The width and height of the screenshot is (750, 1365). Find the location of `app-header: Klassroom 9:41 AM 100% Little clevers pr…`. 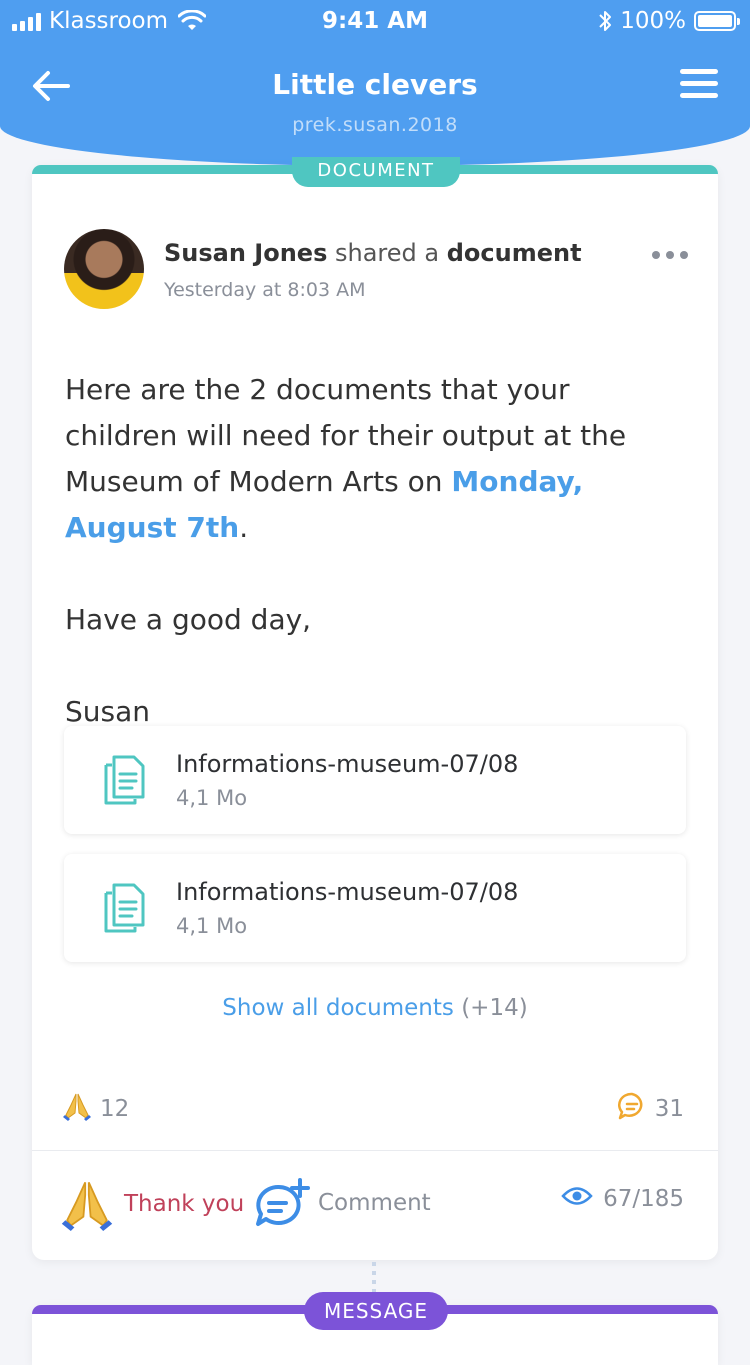

app-header: Klassroom 9:41 AM 100% Little clevers pr… is located at coordinates (375, 83).